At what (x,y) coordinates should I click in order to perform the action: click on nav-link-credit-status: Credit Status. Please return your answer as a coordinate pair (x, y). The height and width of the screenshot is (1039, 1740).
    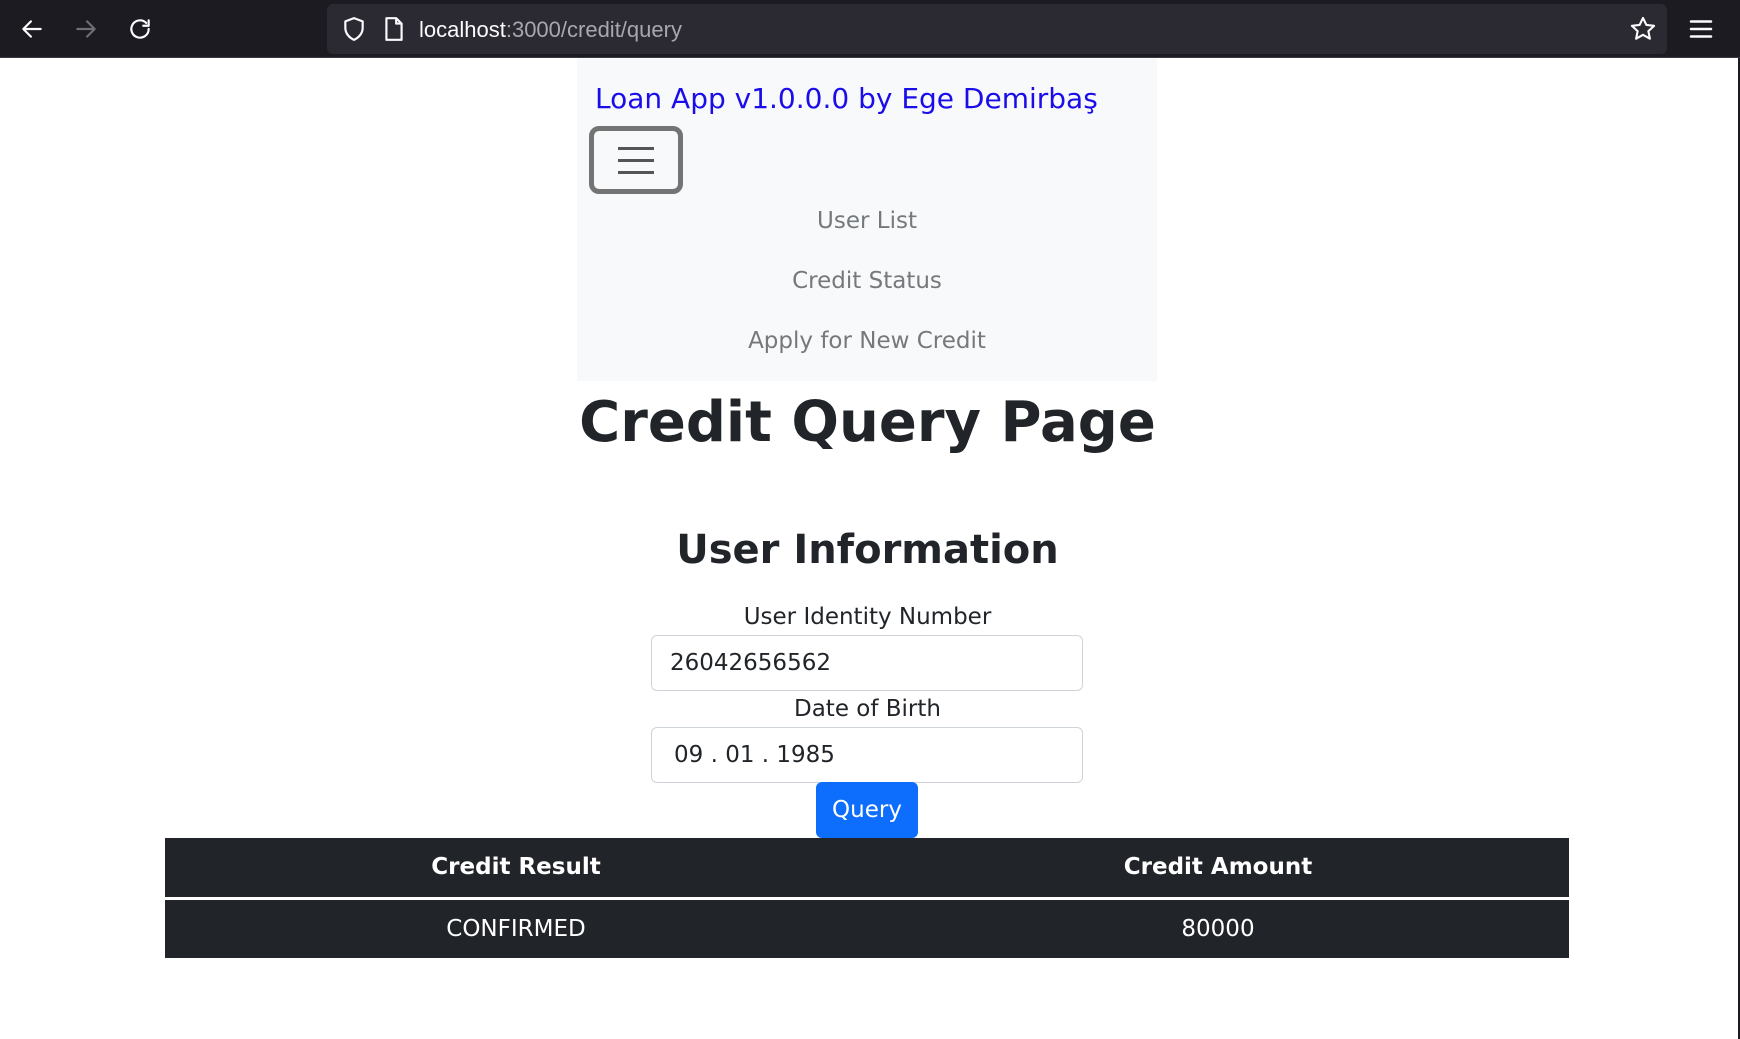
    Looking at the image, I should click on (867, 281).